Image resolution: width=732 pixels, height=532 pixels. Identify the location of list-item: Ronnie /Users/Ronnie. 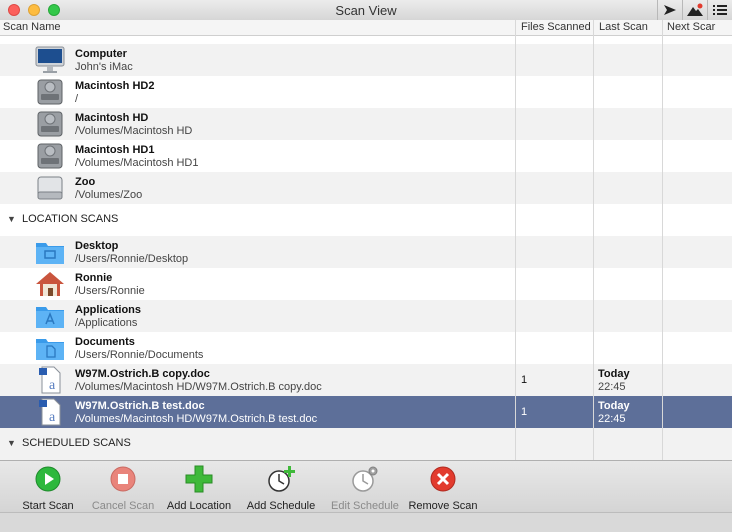
(366, 284).